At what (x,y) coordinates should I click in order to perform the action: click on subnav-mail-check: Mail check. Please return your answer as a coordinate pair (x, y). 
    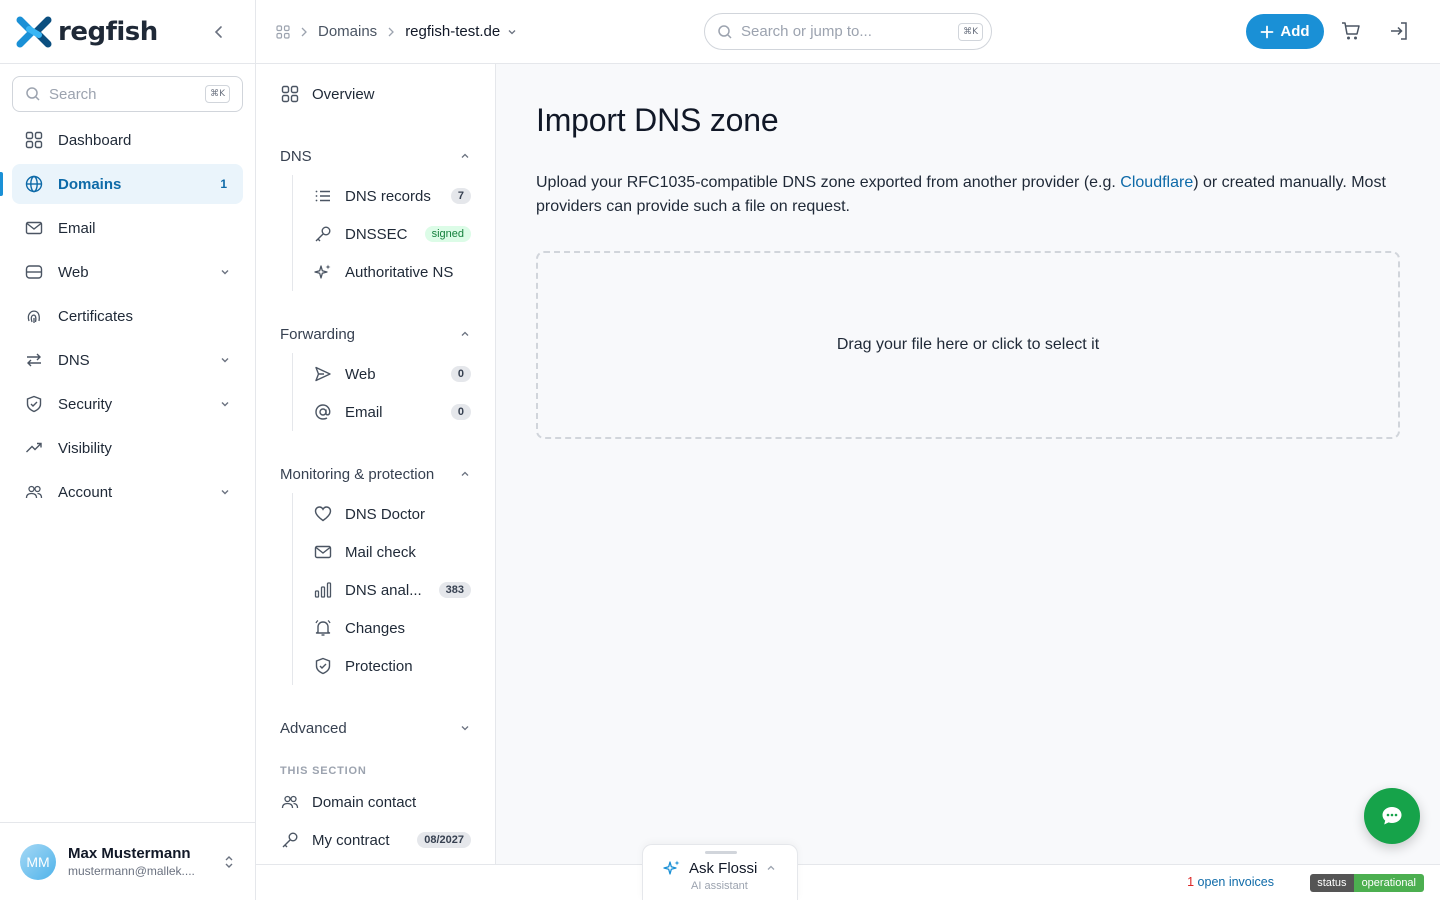
    Looking at the image, I should click on (392, 552).